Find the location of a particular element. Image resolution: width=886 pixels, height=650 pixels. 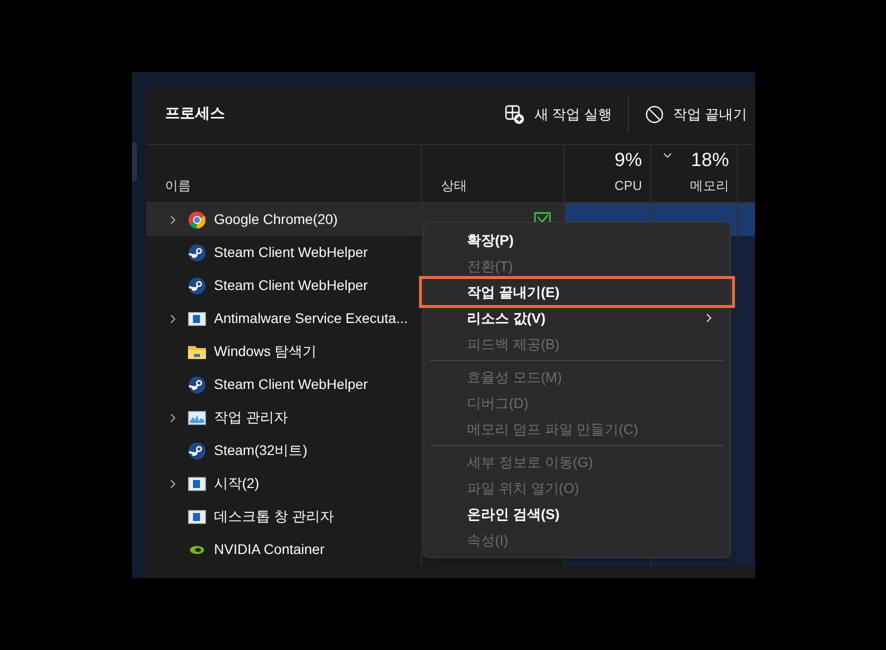

process-name: Steam(32비트) is located at coordinates (261, 450).